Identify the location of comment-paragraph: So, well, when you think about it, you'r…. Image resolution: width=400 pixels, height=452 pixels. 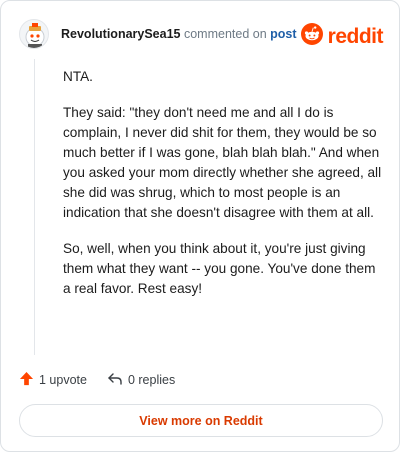
(219, 268).